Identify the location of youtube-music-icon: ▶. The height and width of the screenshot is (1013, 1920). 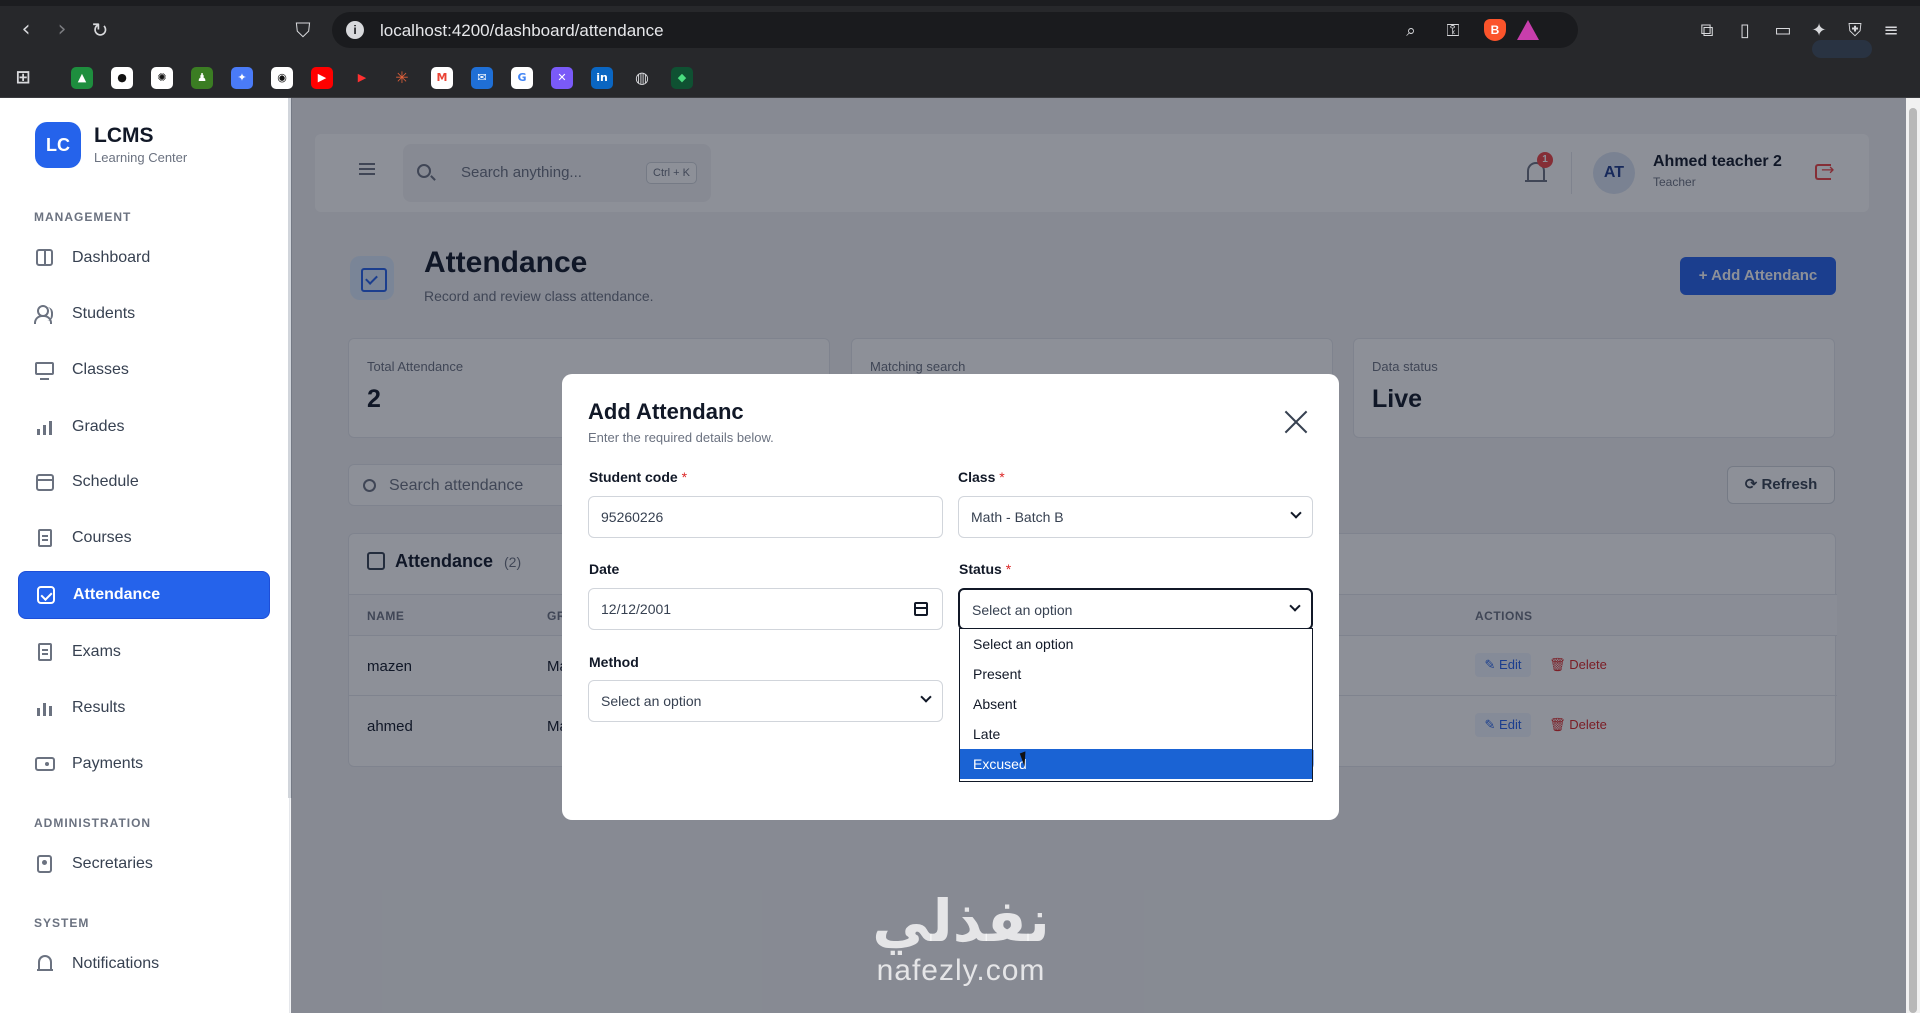
(362, 78).